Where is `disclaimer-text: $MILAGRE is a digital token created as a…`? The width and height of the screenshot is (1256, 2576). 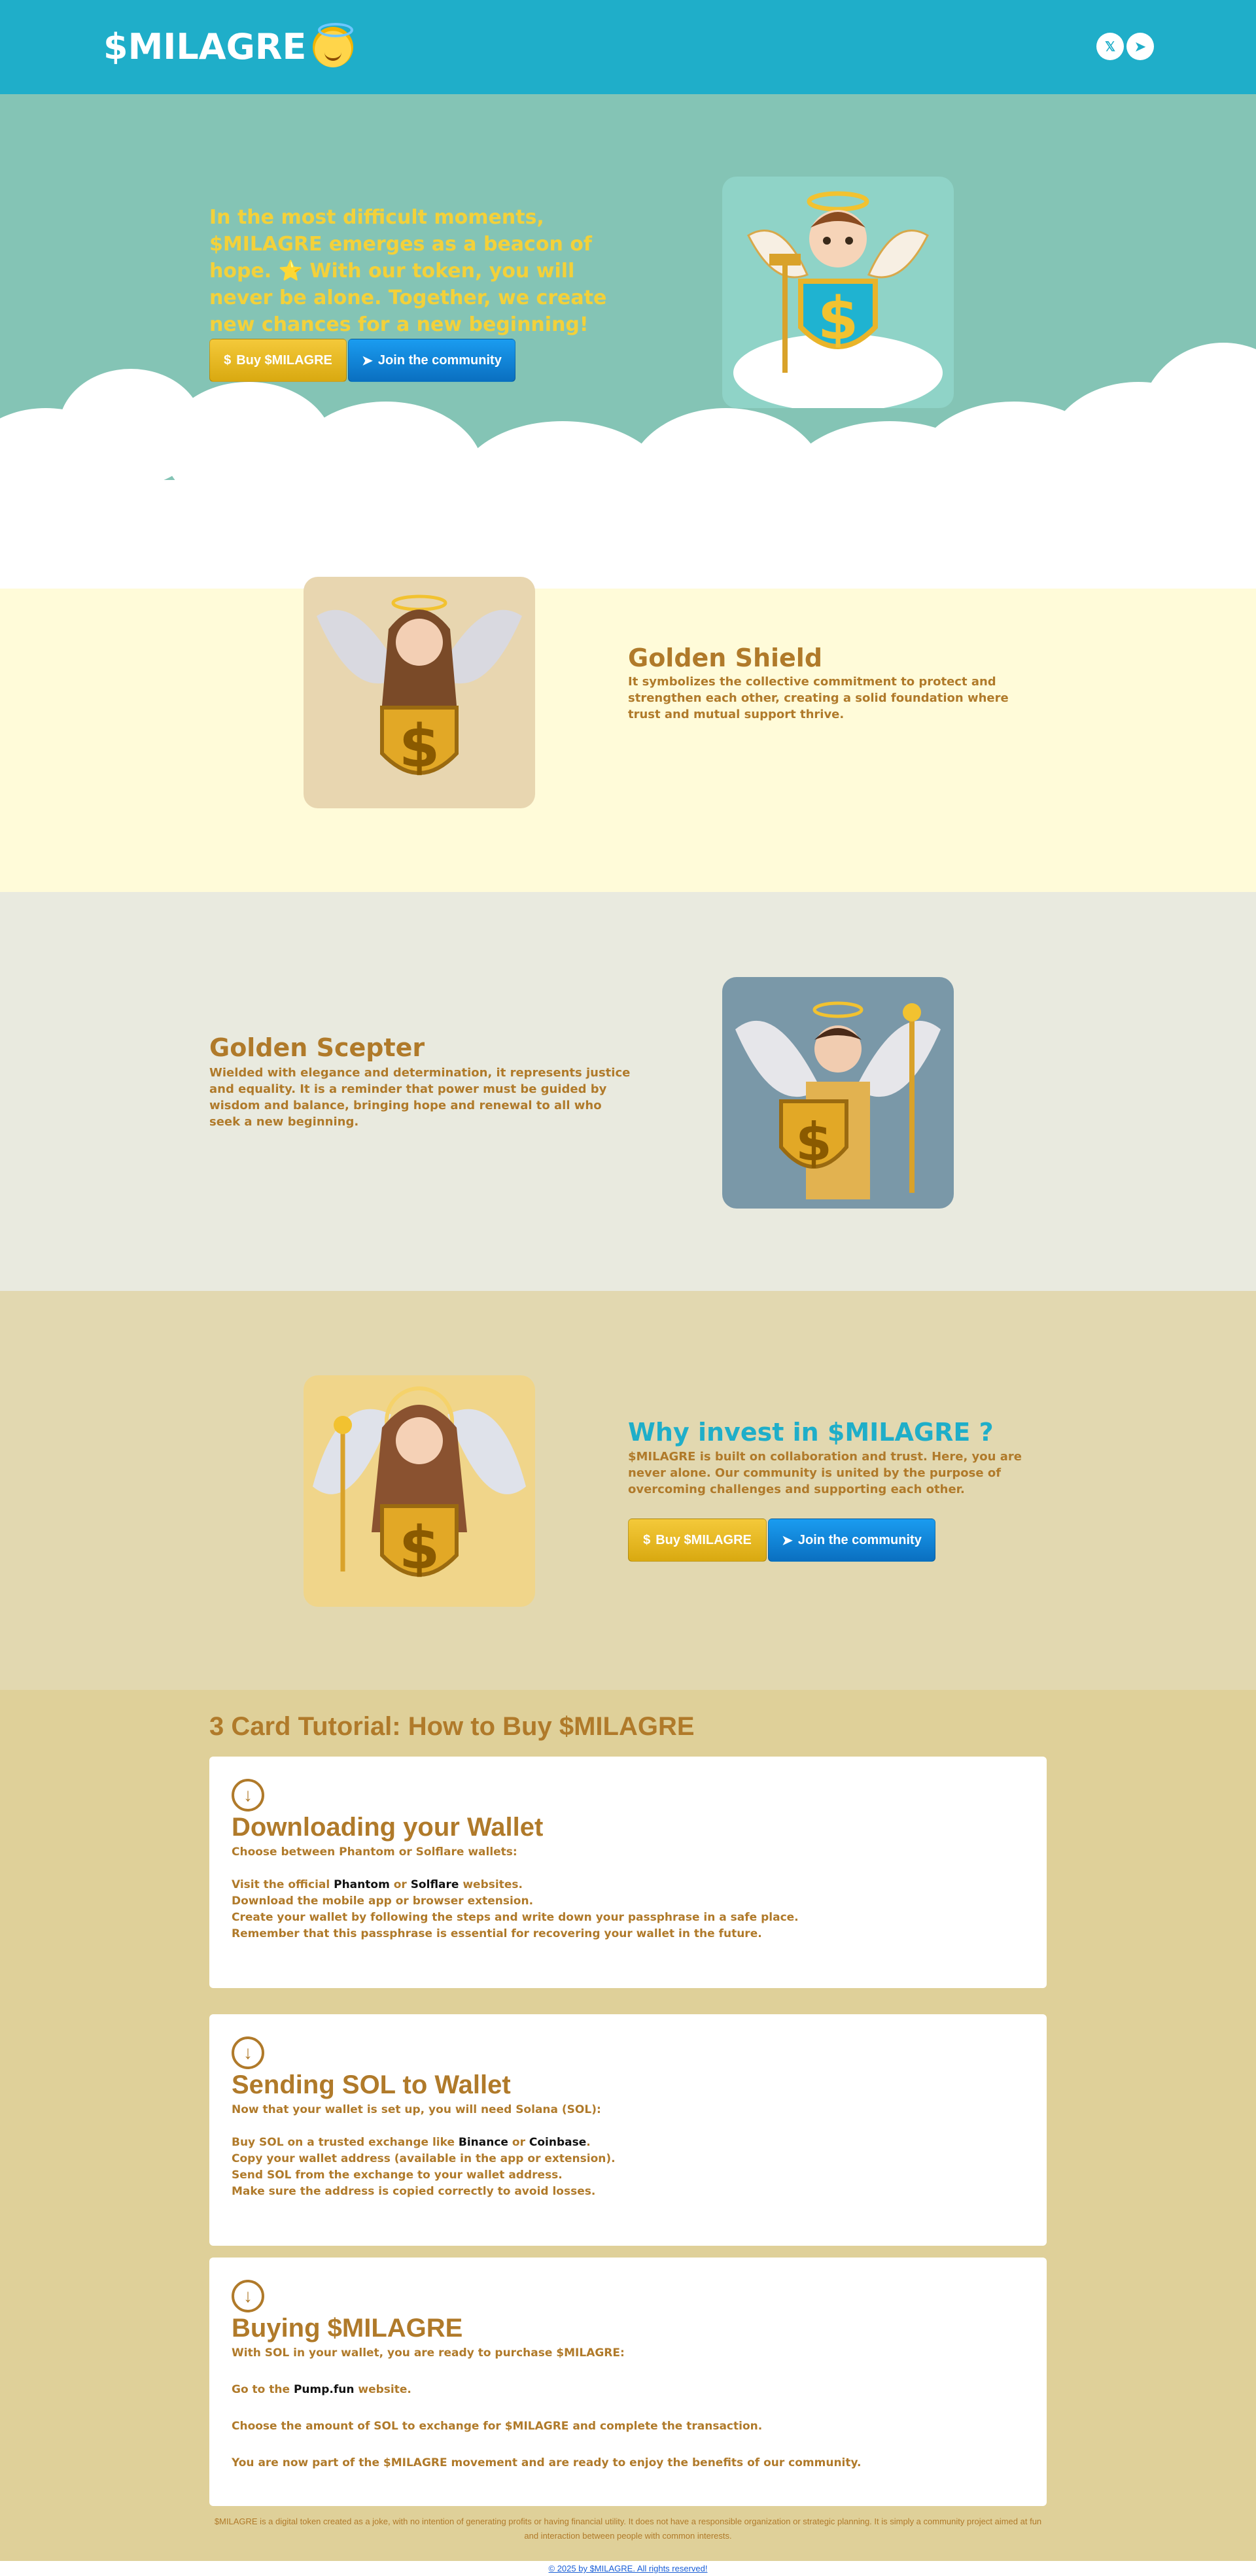
disclaimer-text: $MILAGRE is a digital token created as a… is located at coordinates (628, 2528).